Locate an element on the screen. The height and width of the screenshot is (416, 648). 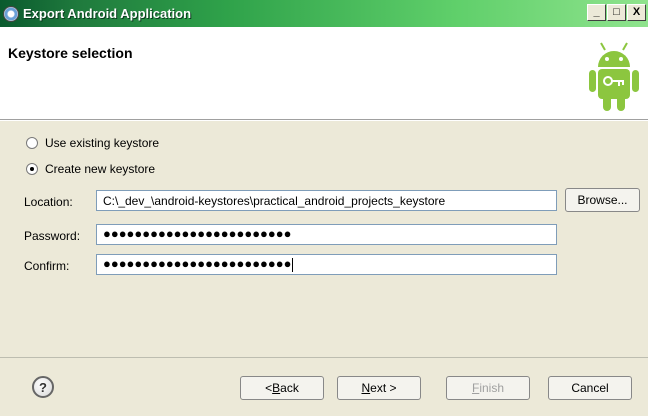
password-field: ●●●●●●●●●●●●●●●●●●●●●●●● is located at coordinates (326, 234).